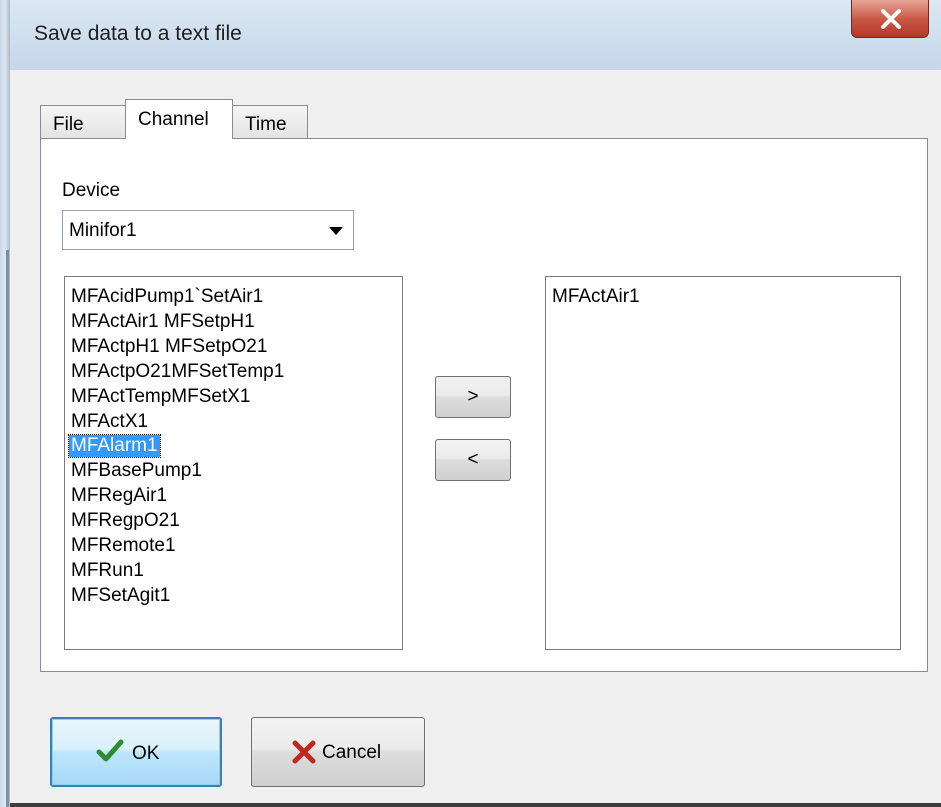 The width and height of the screenshot is (941, 807). Describe the element at coordinates (123, 546) in the screenshot. I see `available-channel-item: MFRemote1` at that location.